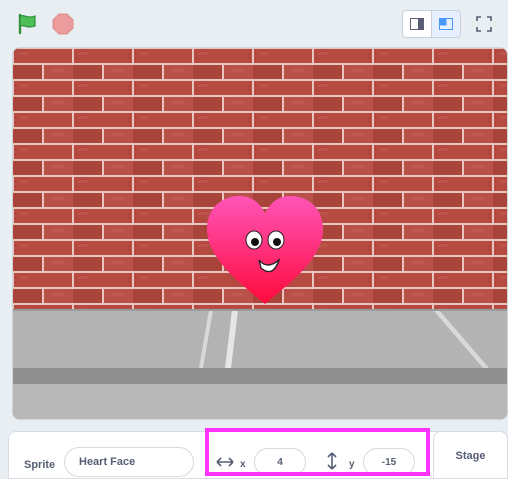  I want to click on fullscreen-icon, so click(484, 24).